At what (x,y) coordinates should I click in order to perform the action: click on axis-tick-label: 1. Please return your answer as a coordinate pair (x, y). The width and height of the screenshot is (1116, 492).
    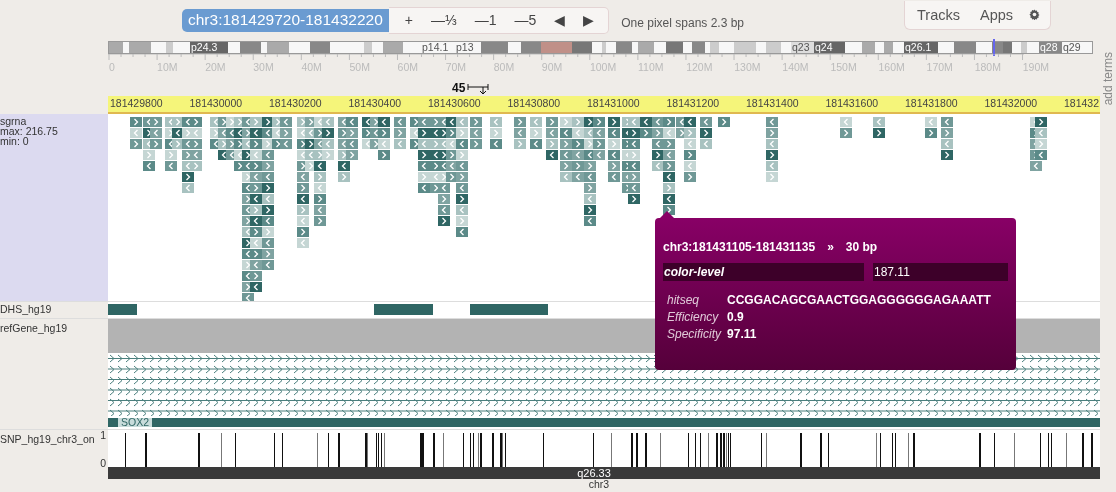
    Looking at the image, I should click on (103, 435).